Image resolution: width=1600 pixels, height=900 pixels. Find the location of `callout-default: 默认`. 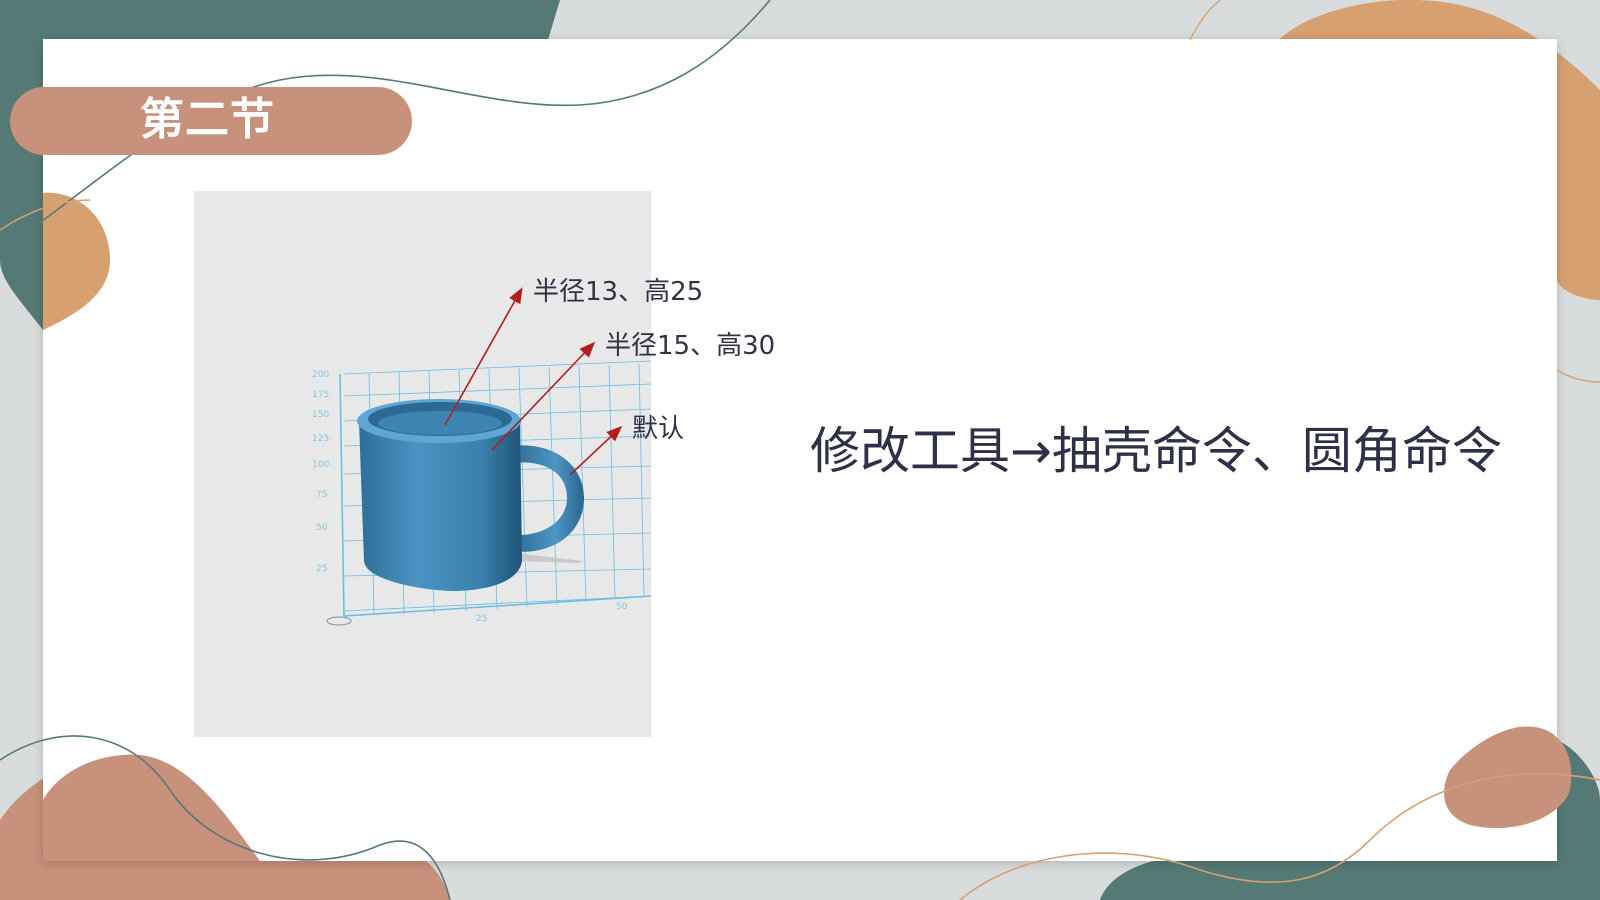

callout-default: 默认 is located at coordinates (658, 429).